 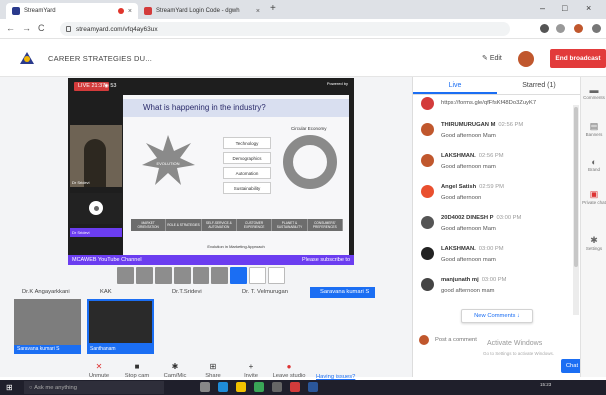 I want to click on private-chat-icon: ▣, so click(x=594, y=194).